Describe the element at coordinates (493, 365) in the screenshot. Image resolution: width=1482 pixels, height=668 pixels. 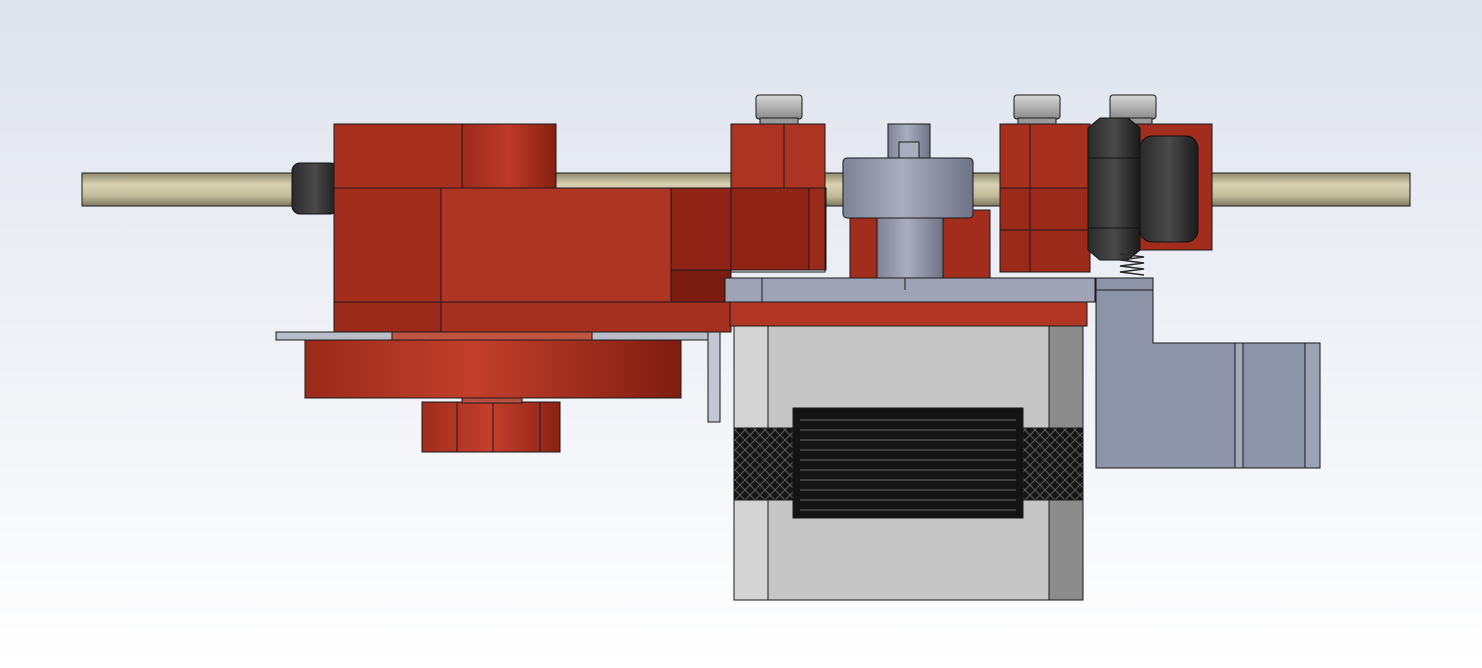
I see `red-lower-gear-disc` at that location.